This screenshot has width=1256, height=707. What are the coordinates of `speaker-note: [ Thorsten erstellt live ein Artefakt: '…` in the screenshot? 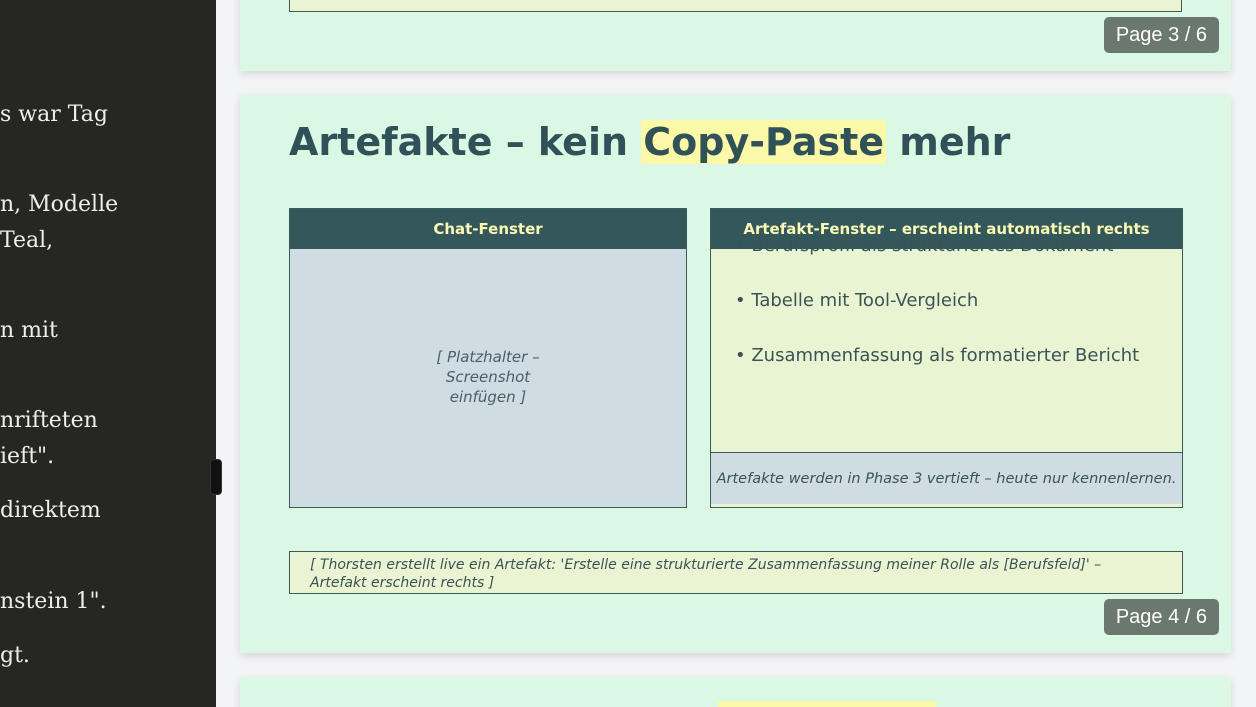 It's located at (736, 572).